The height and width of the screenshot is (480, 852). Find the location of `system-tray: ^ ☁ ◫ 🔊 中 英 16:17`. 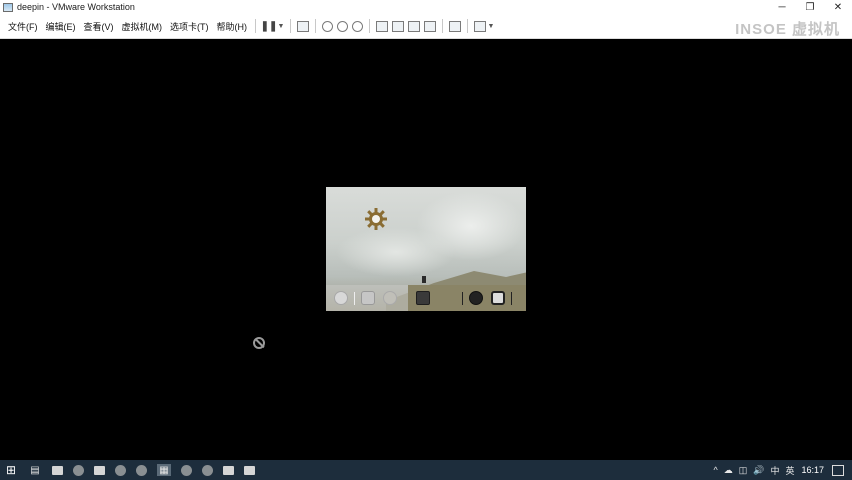

system-tray: ^ ☁ ◫ 🔊 中 英 16:17 is located at coordinates (781, 470).